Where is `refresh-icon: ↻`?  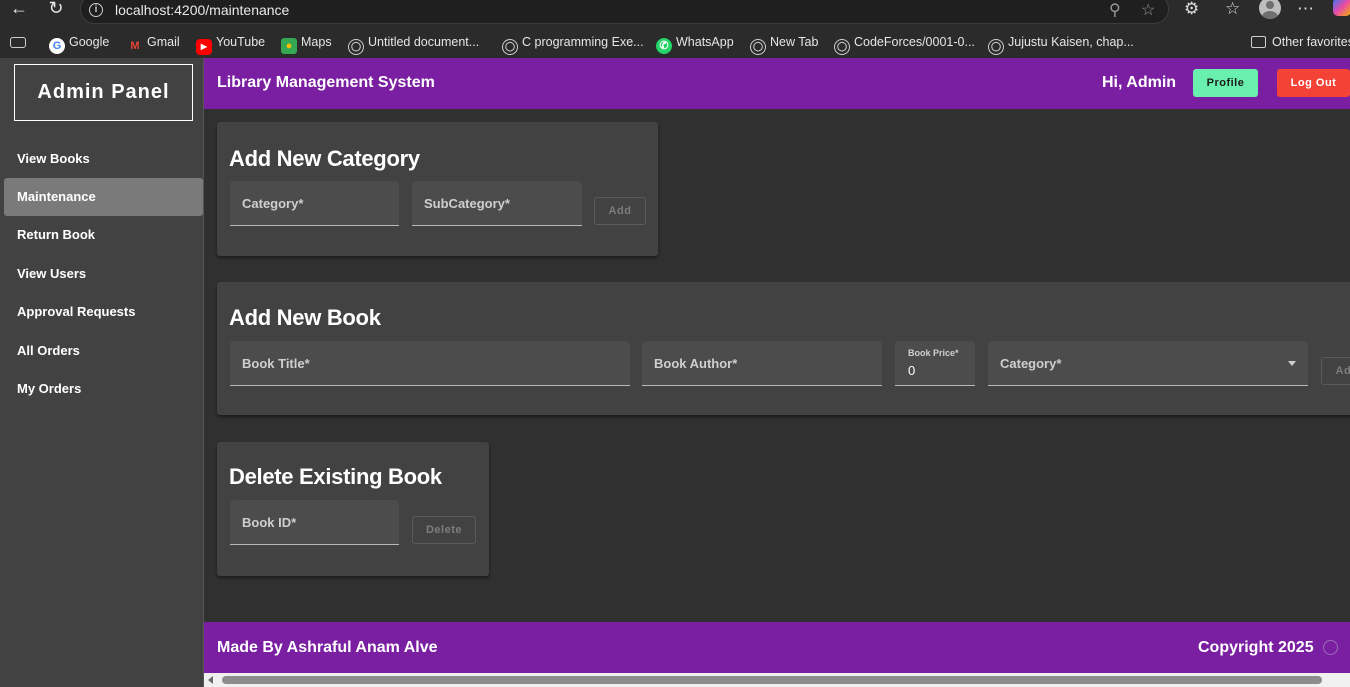
refresh-icon: ↻ is located at coordinates (56, 10).